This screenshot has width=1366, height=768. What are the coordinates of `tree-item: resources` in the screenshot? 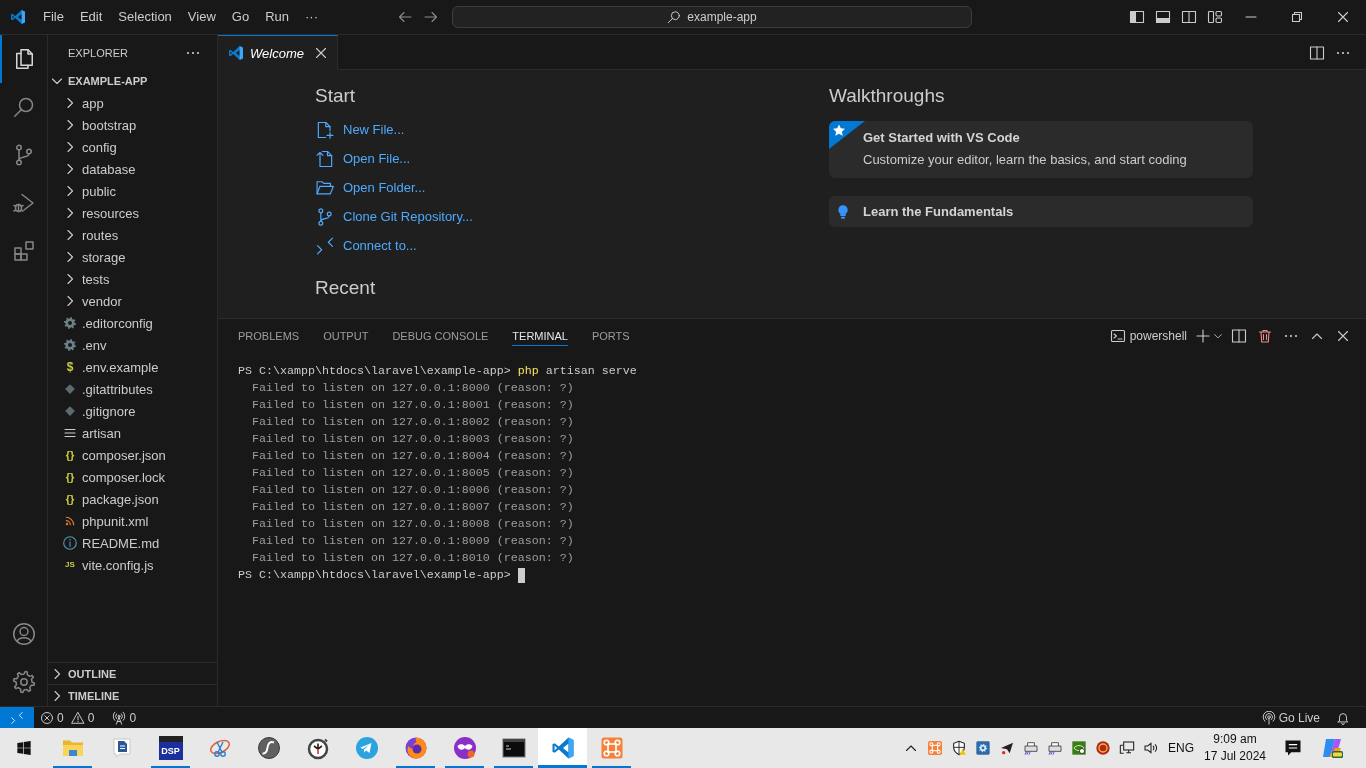 It's located at (132, 213).